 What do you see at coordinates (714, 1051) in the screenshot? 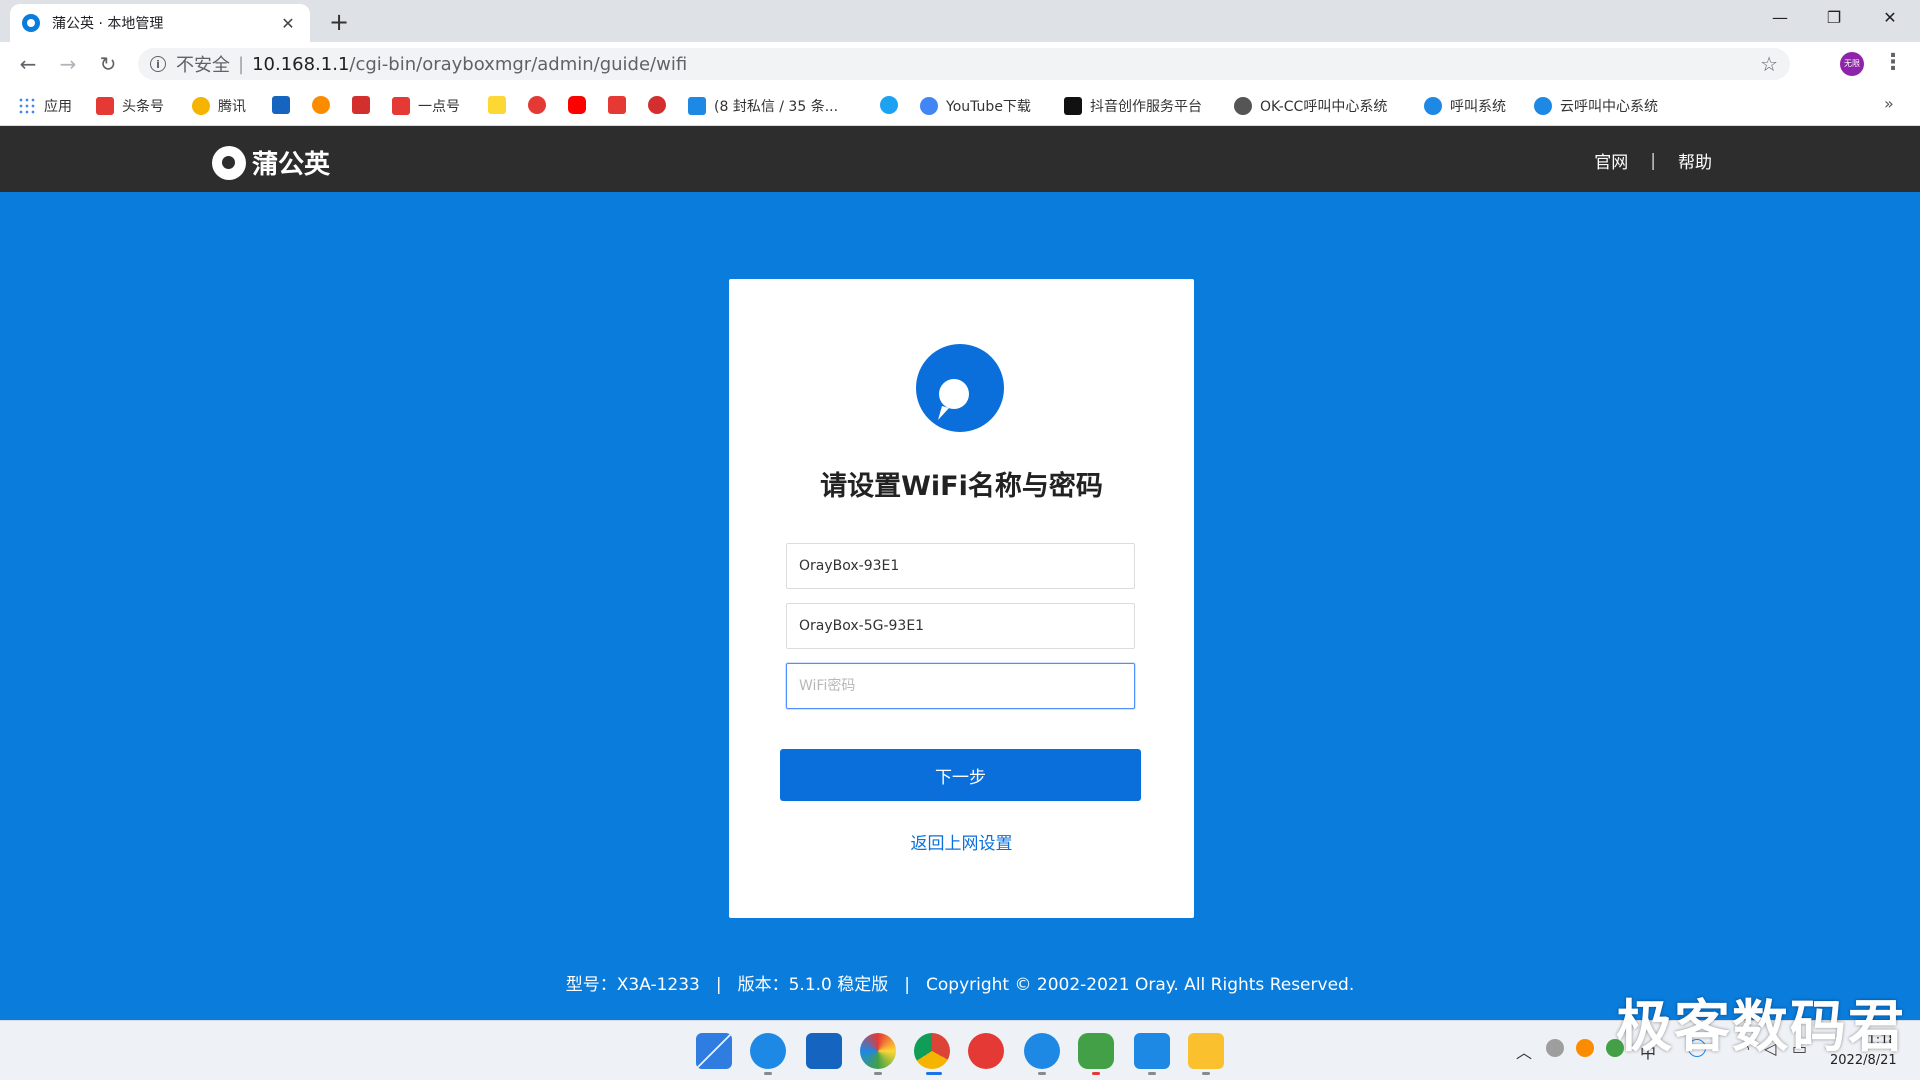
I see `windows-start-icon` at bounding box center [714, 1051].